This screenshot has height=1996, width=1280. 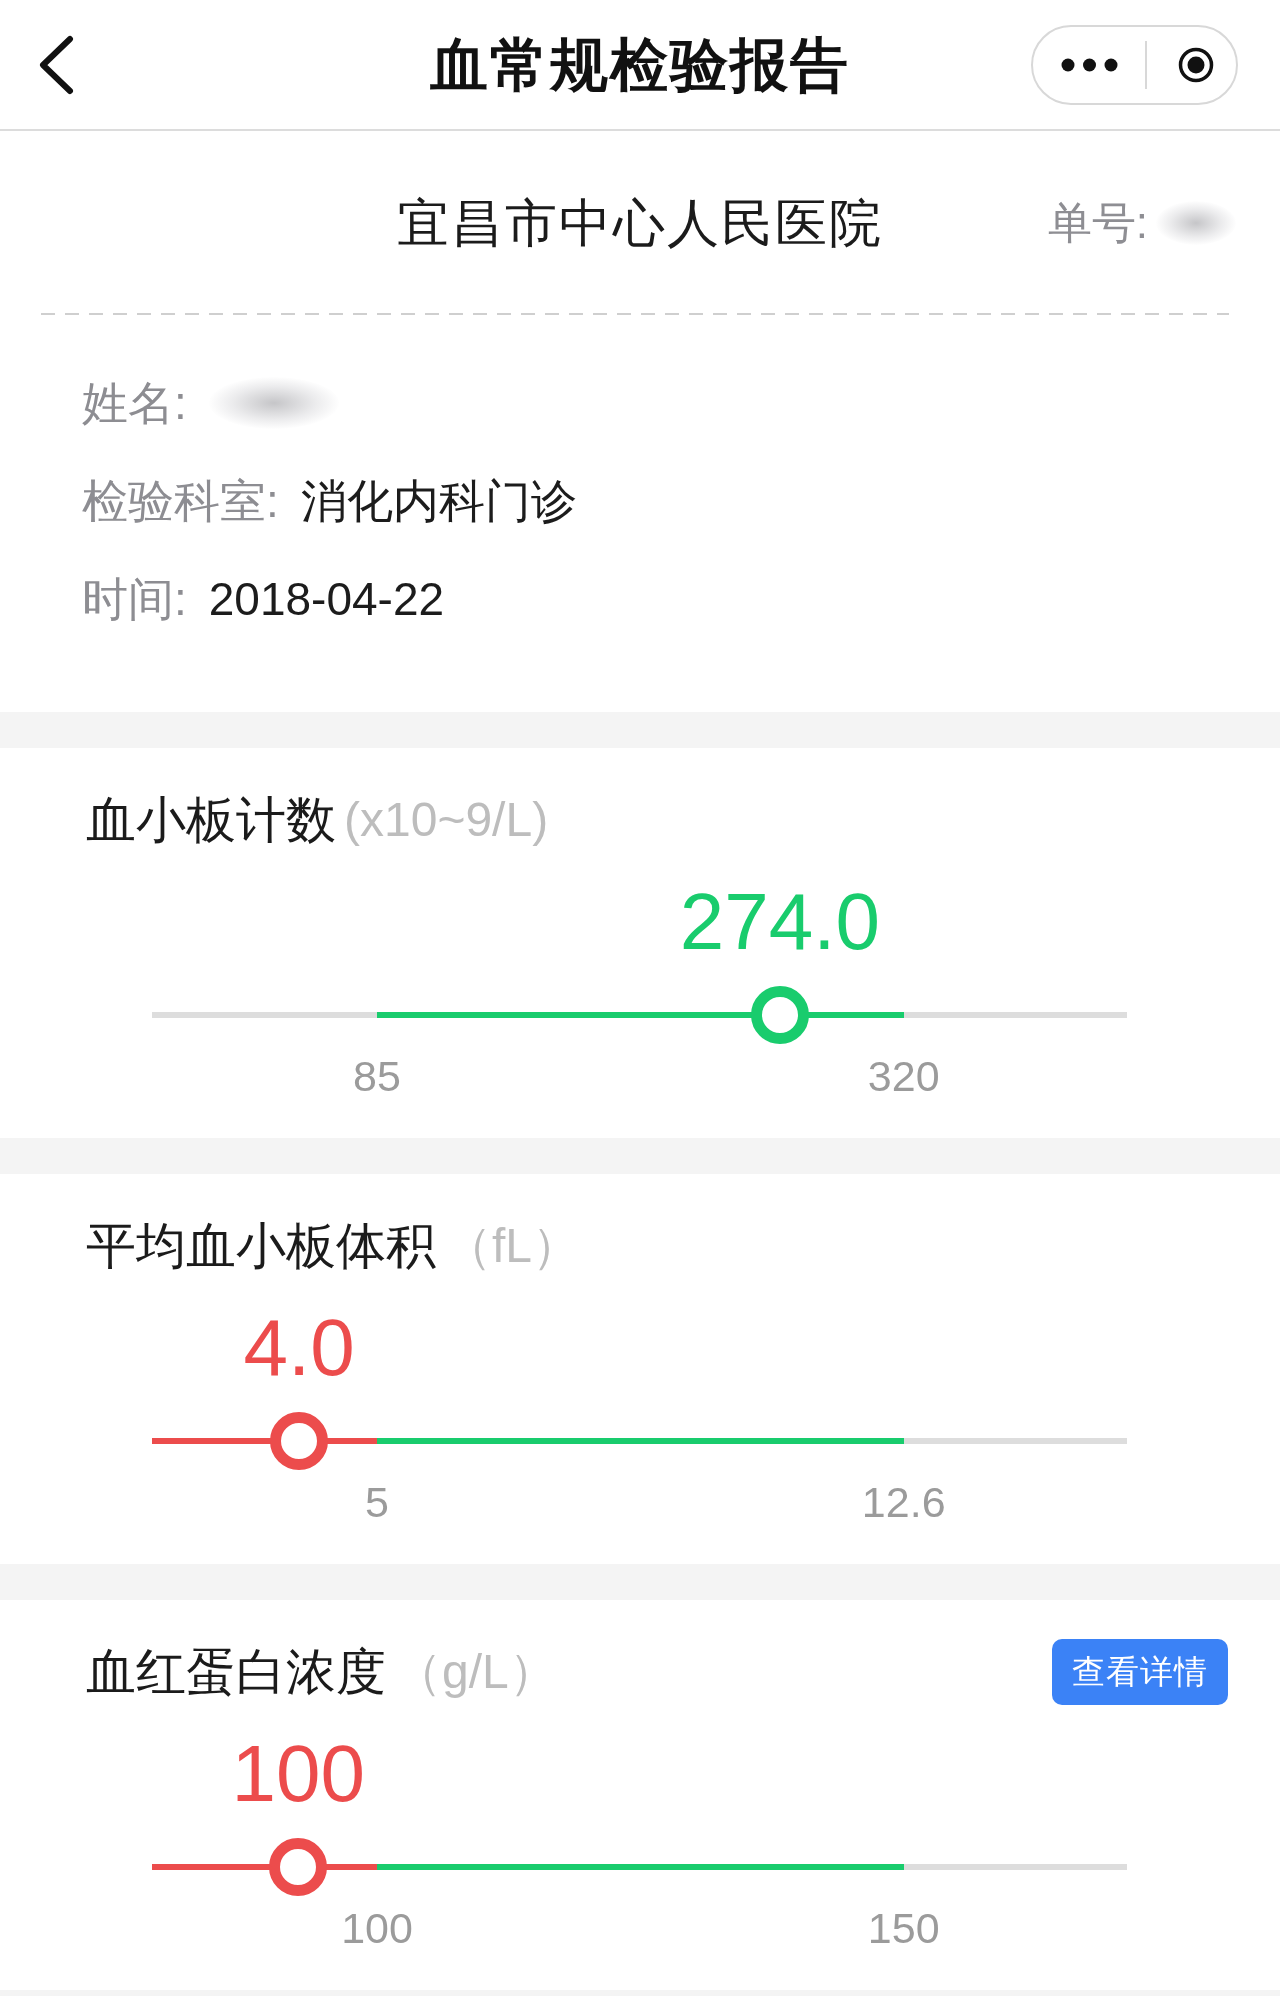 What do you see at coordinates (377, 1076) in the screenshot?
I see `range-min-value: 85` at bounding box center [377, 1076].